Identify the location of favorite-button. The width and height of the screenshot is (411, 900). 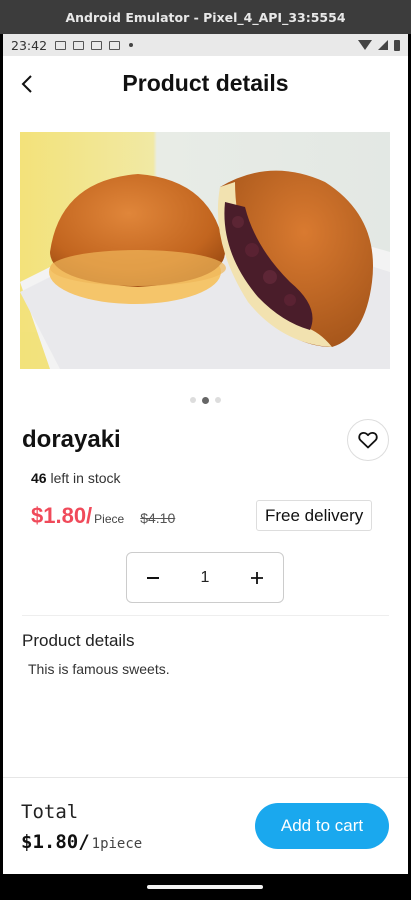
(368, 440).